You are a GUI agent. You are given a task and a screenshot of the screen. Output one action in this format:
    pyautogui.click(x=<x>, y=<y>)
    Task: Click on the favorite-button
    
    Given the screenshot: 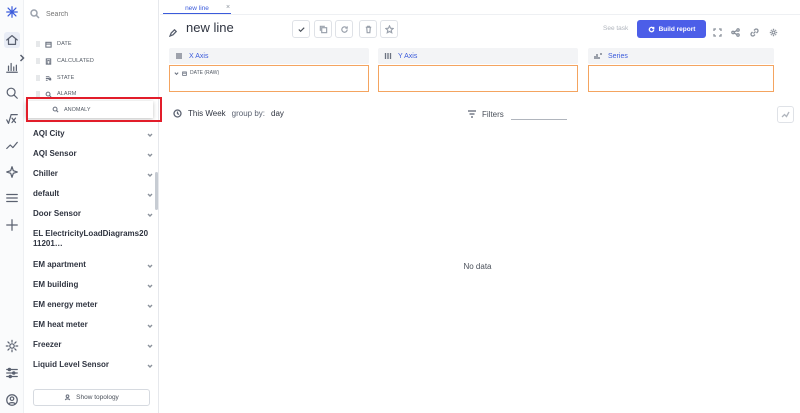 What is the action you would take?
    pyautogui.click(x=389, y=29)
    